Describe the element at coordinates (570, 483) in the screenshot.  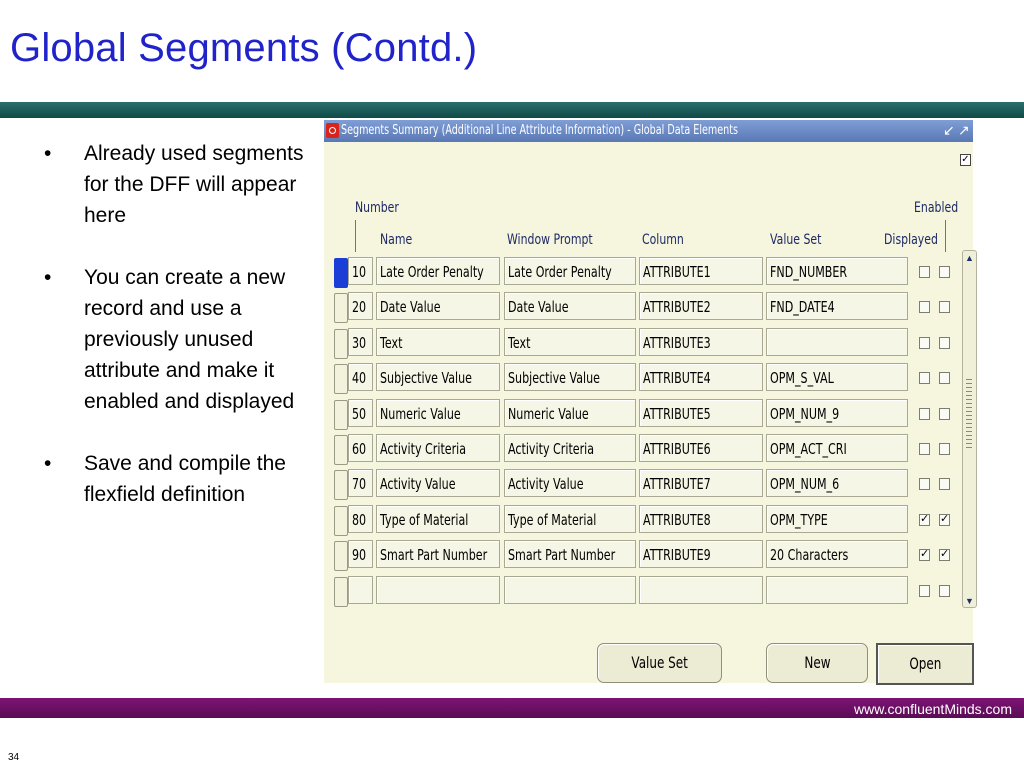
I see `window-prompt-field: Activity Value` at that location.